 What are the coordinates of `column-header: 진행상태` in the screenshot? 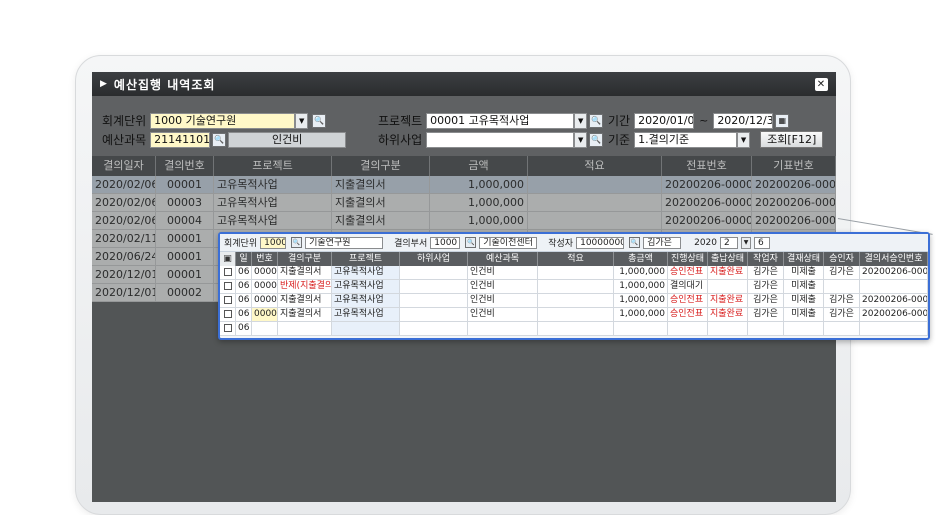 It's located at (688, 259).